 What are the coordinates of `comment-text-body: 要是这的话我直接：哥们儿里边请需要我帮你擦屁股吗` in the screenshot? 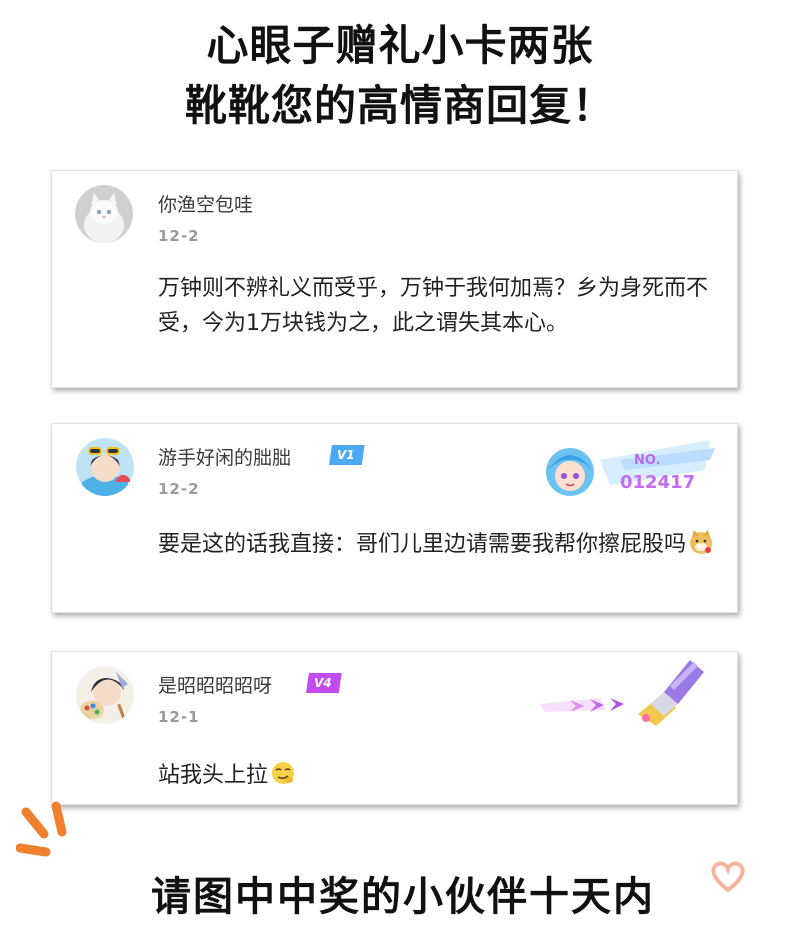 It's located at (422, 544).